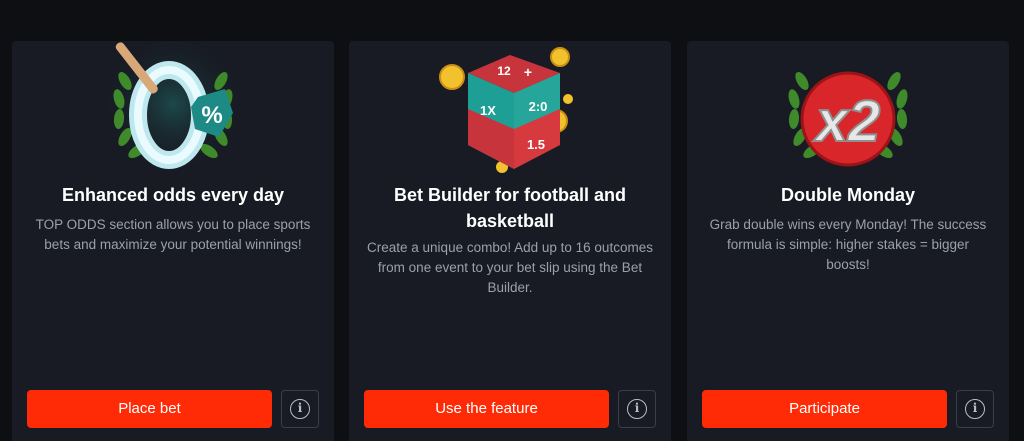 The image size is (1024, 441). Describe the element at coordinates (486, 409) in the screenshot. I see `use-feature-button: Use the feature` at that location.